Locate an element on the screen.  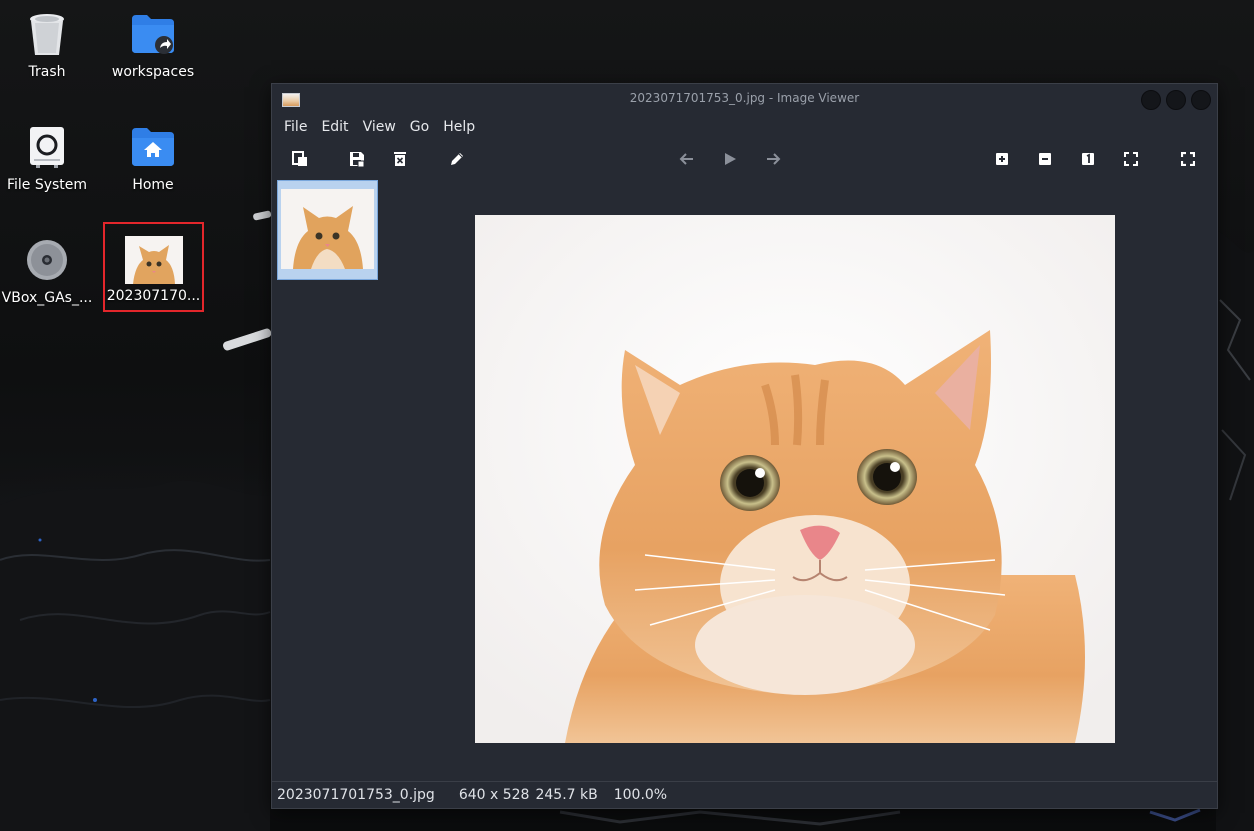
menu-file: File is located at coordinates (295, 127).